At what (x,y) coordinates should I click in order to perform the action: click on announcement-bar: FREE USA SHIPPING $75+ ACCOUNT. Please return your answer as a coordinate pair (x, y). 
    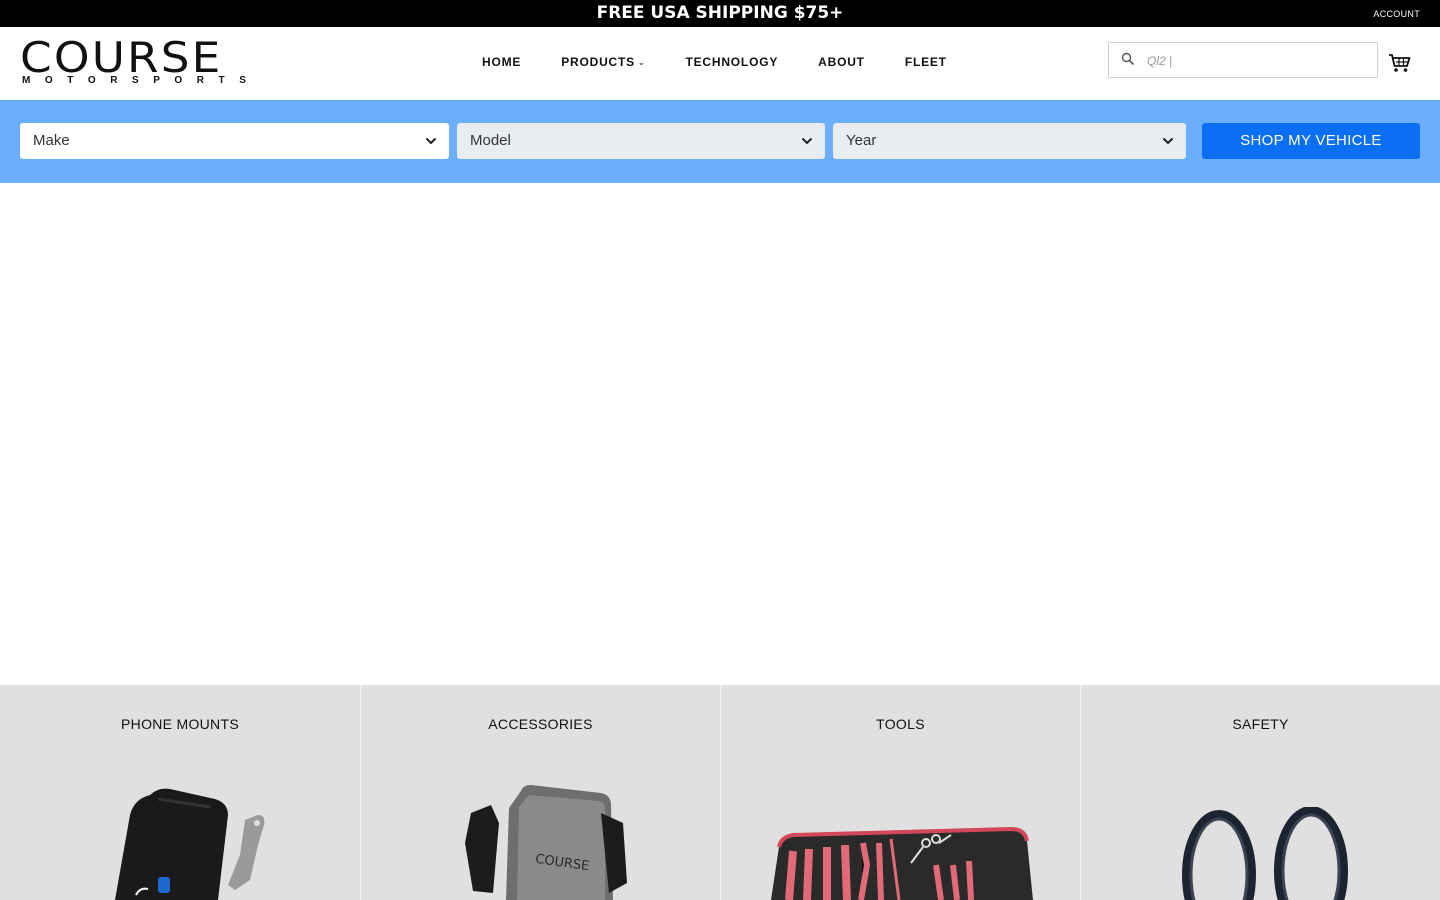
    Looking at the image, I should click on (720, 13).